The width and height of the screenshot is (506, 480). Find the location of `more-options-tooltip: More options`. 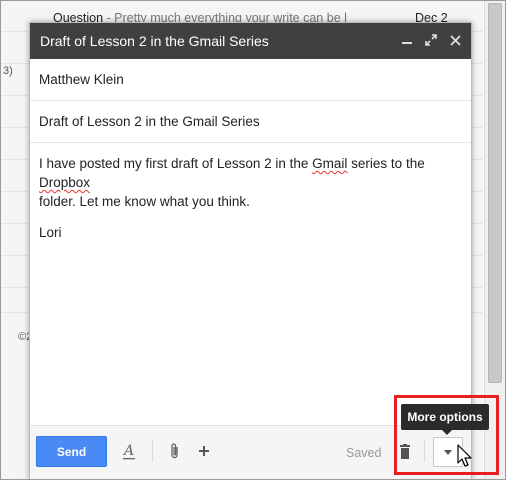

more-options-tooltip: More options is located at coordinates (445, 417).